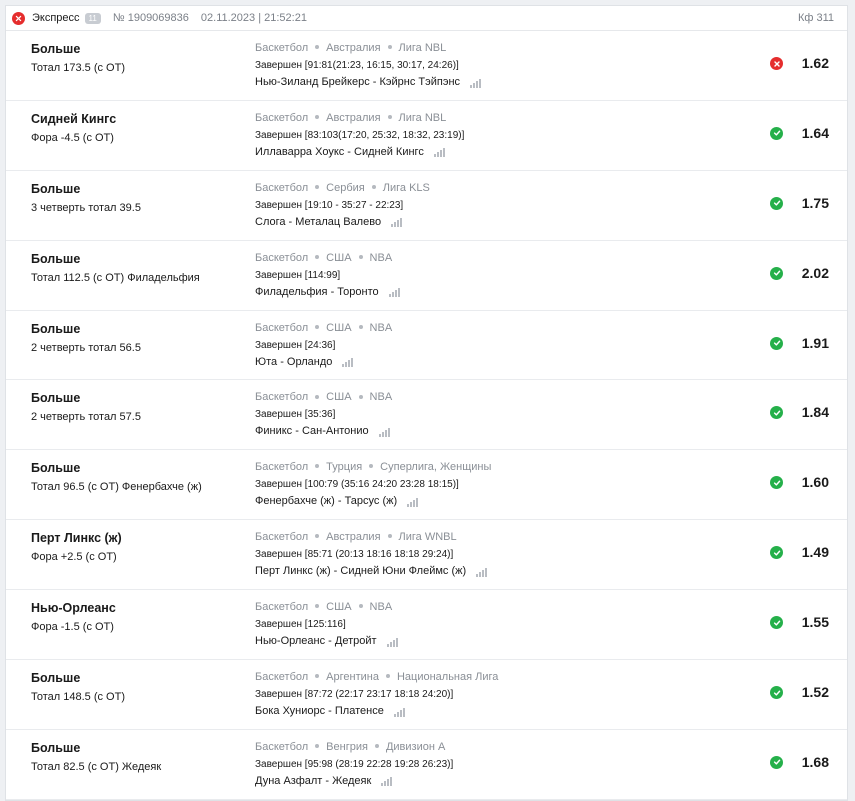  What do you see at coordinates (339, 152) in the screenshot?
I see `event-teams: Иллаварра Хоукс - Сидней Кингс` at bounding box center [339, 152].